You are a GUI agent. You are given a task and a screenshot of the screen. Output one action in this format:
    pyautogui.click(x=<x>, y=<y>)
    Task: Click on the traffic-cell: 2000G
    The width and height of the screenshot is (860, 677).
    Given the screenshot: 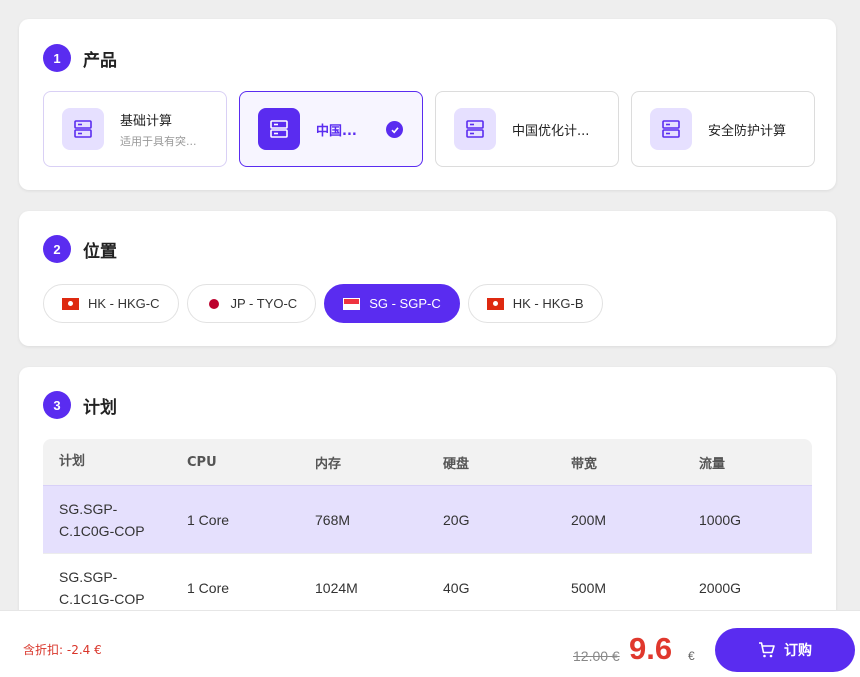 What is the action you would take?
    pyautogui.click(x=720, y=588)
    